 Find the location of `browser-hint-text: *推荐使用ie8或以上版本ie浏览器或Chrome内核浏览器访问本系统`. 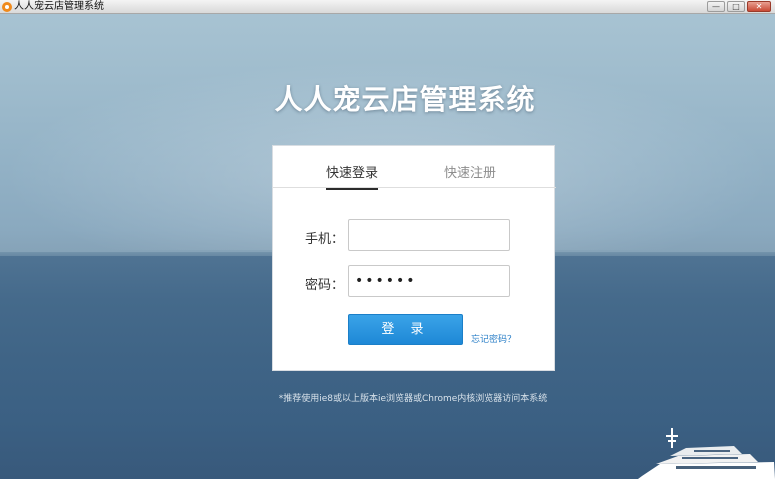

browser-hint-text: *推荐使用ie8或以上版本ie浏览器或Chrome内核浏览器访问本系统 is located at coordinates (413, 399).